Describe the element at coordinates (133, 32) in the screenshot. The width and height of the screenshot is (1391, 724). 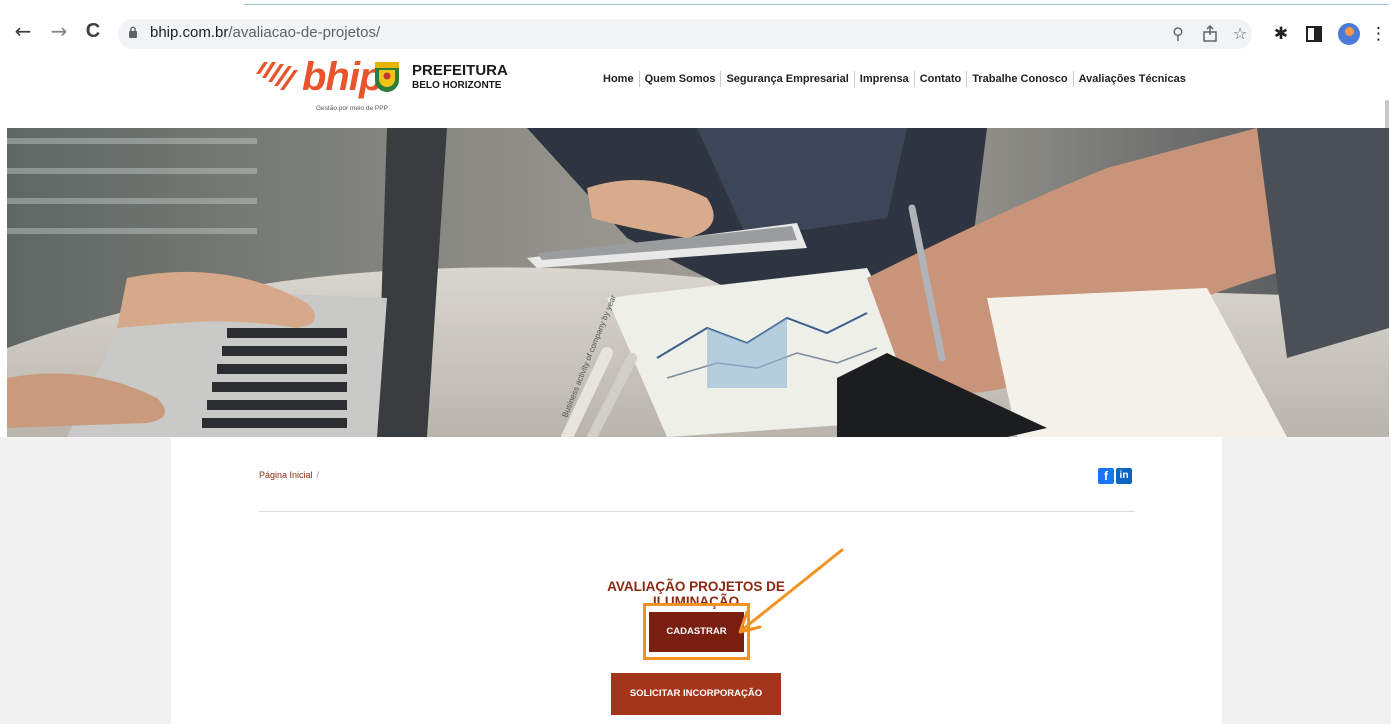
I see `lock-icon` at that location.